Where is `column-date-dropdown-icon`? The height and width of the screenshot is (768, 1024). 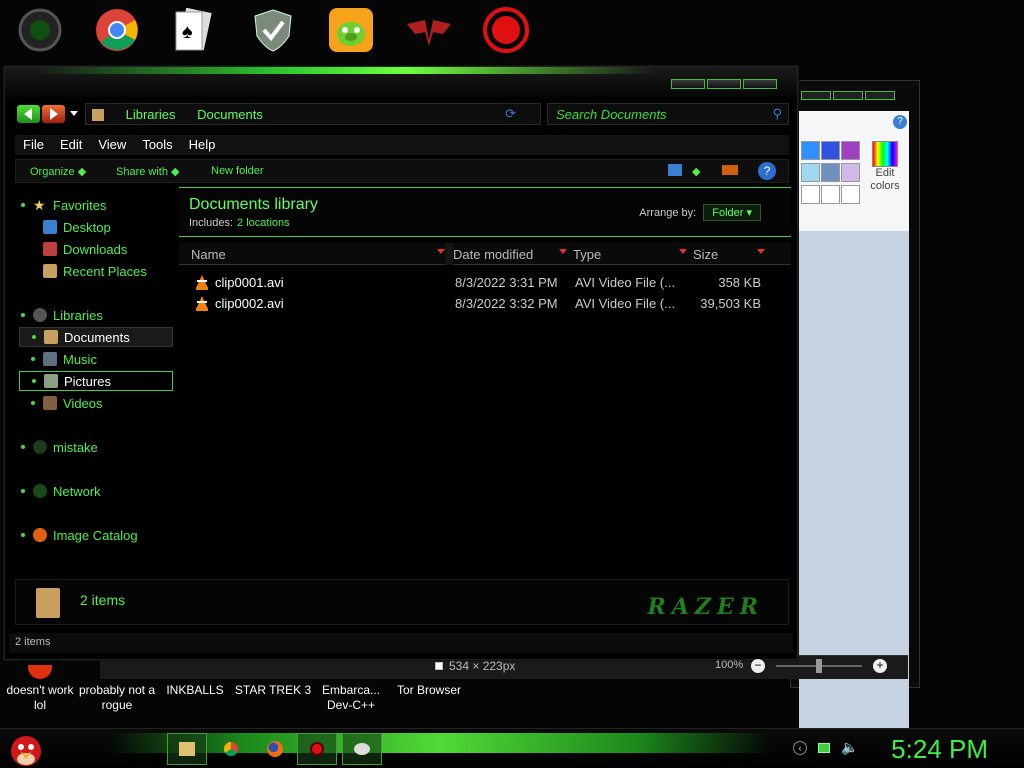 column-date-dropdown-icon is located at coordinates (563, 251).